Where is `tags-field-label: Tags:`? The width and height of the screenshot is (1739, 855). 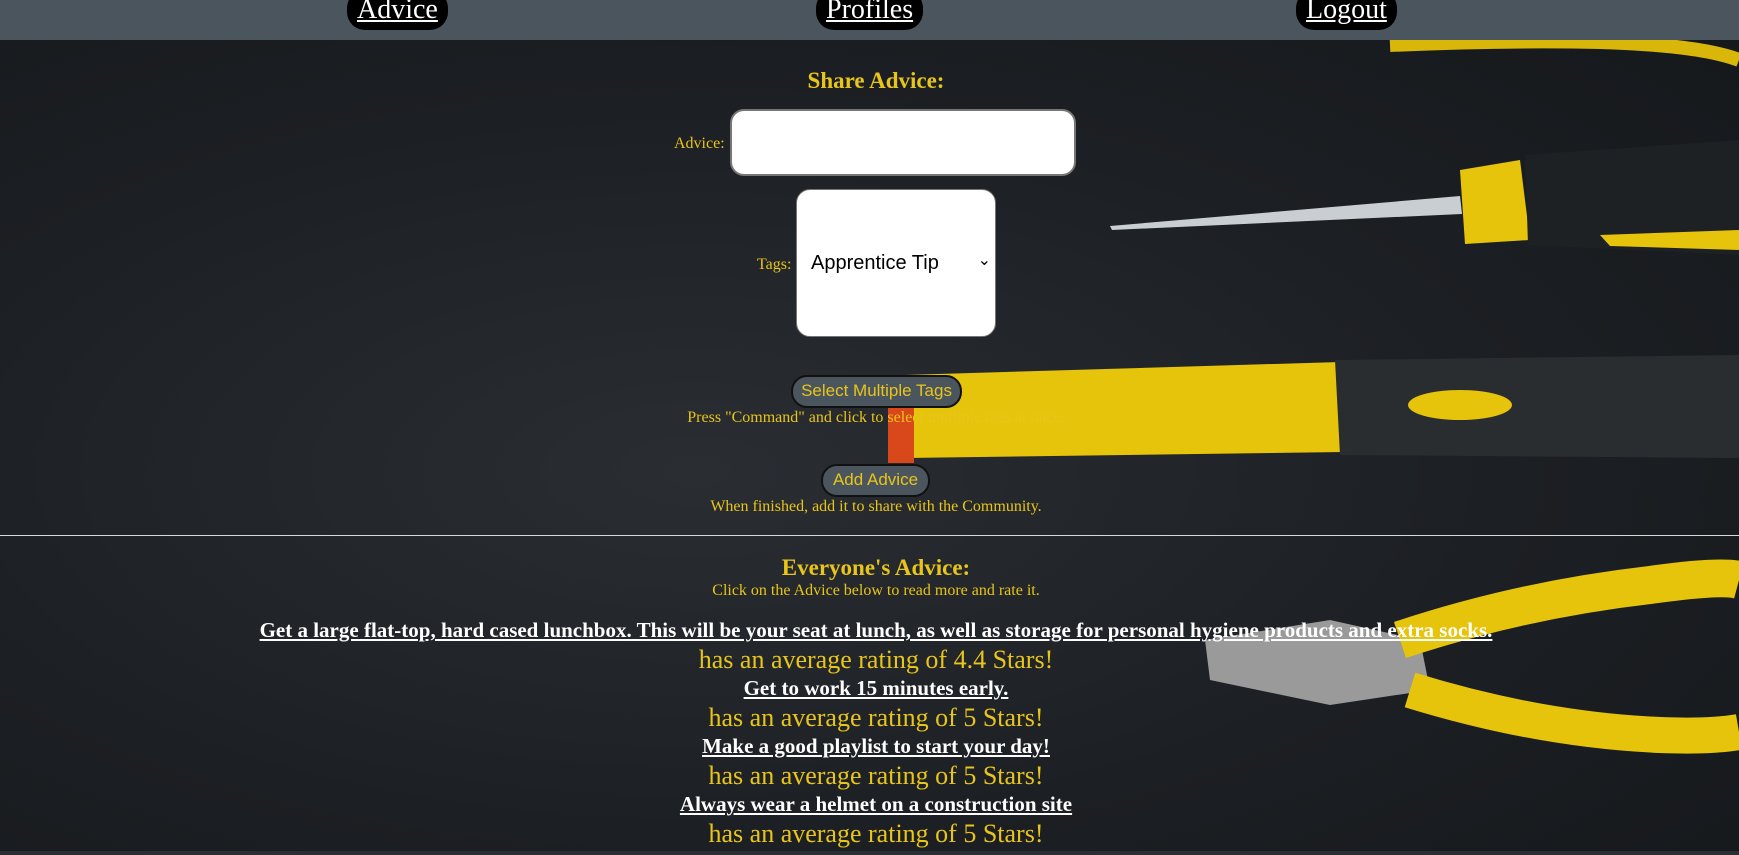
tags-field-label: Tags: is located at coordinates (774, 264).